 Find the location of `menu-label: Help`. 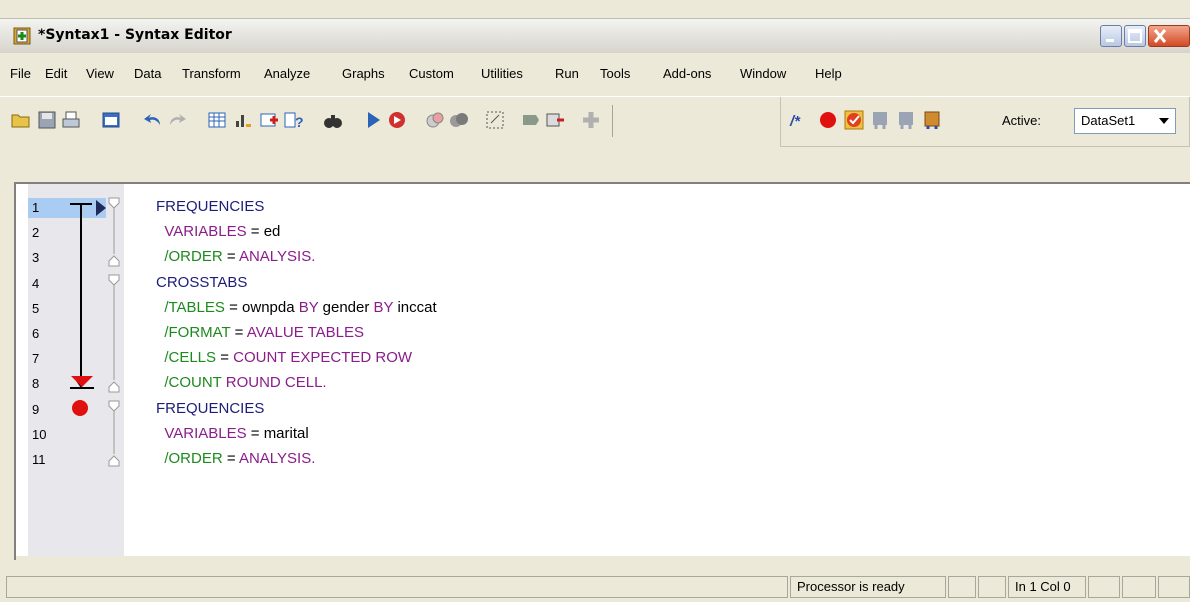

menu-label: Help is located at coordinates (828, 73).